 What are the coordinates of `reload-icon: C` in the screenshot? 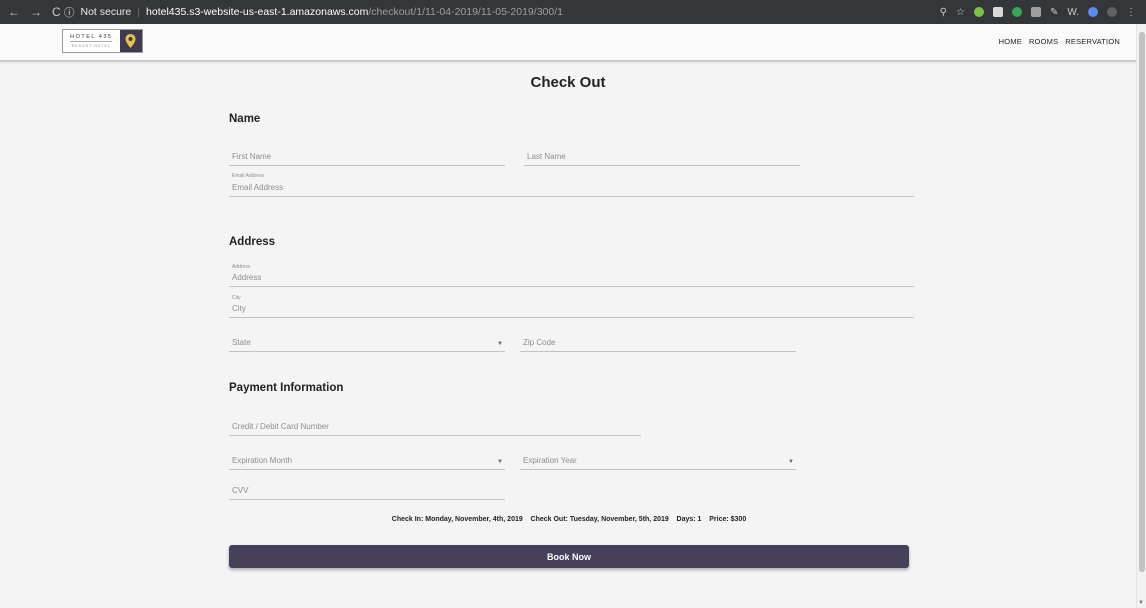 It's located at (56, 12).